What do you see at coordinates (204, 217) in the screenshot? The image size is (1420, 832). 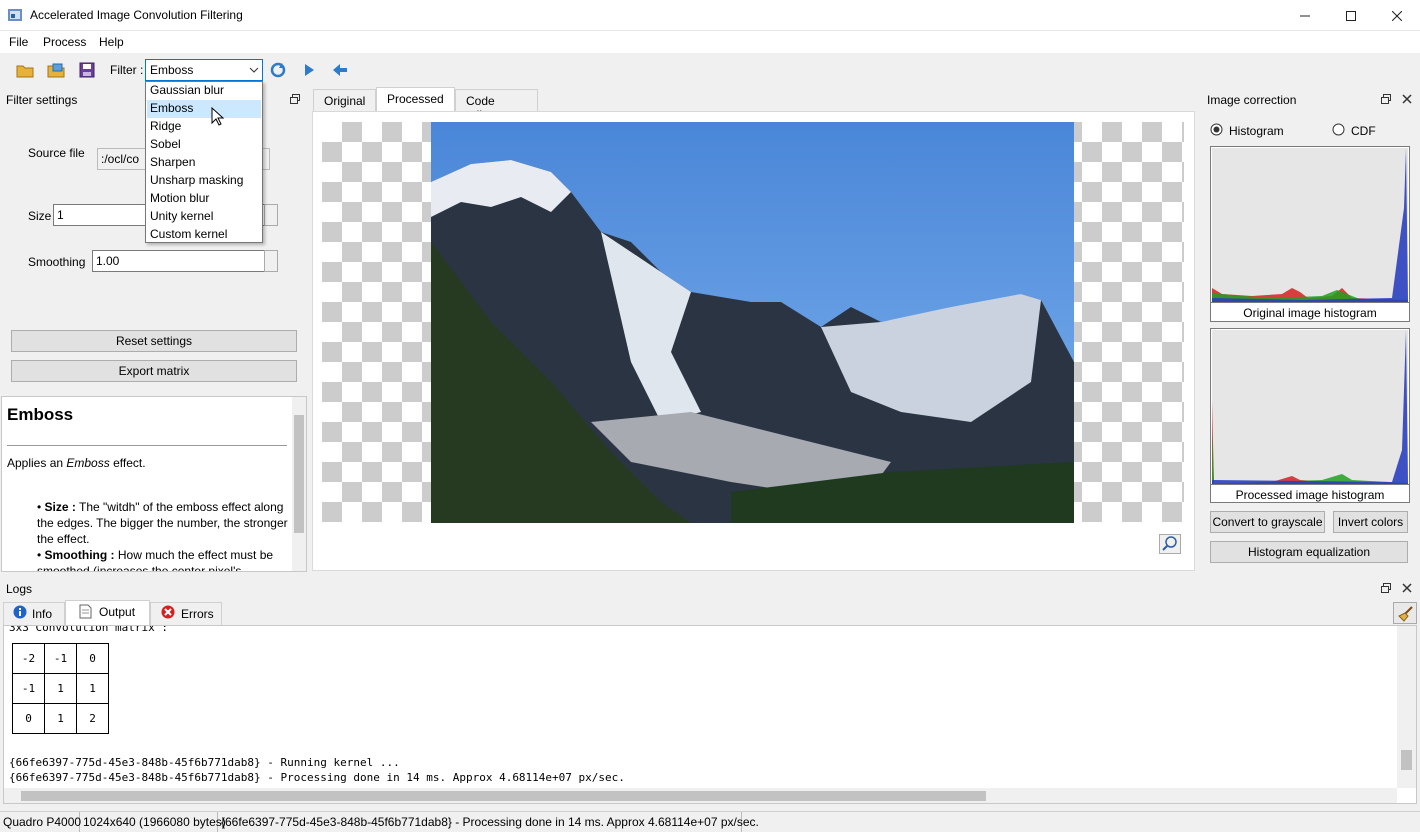 I see `filter-option: Unity kernel` at bounding box center [204, 217].